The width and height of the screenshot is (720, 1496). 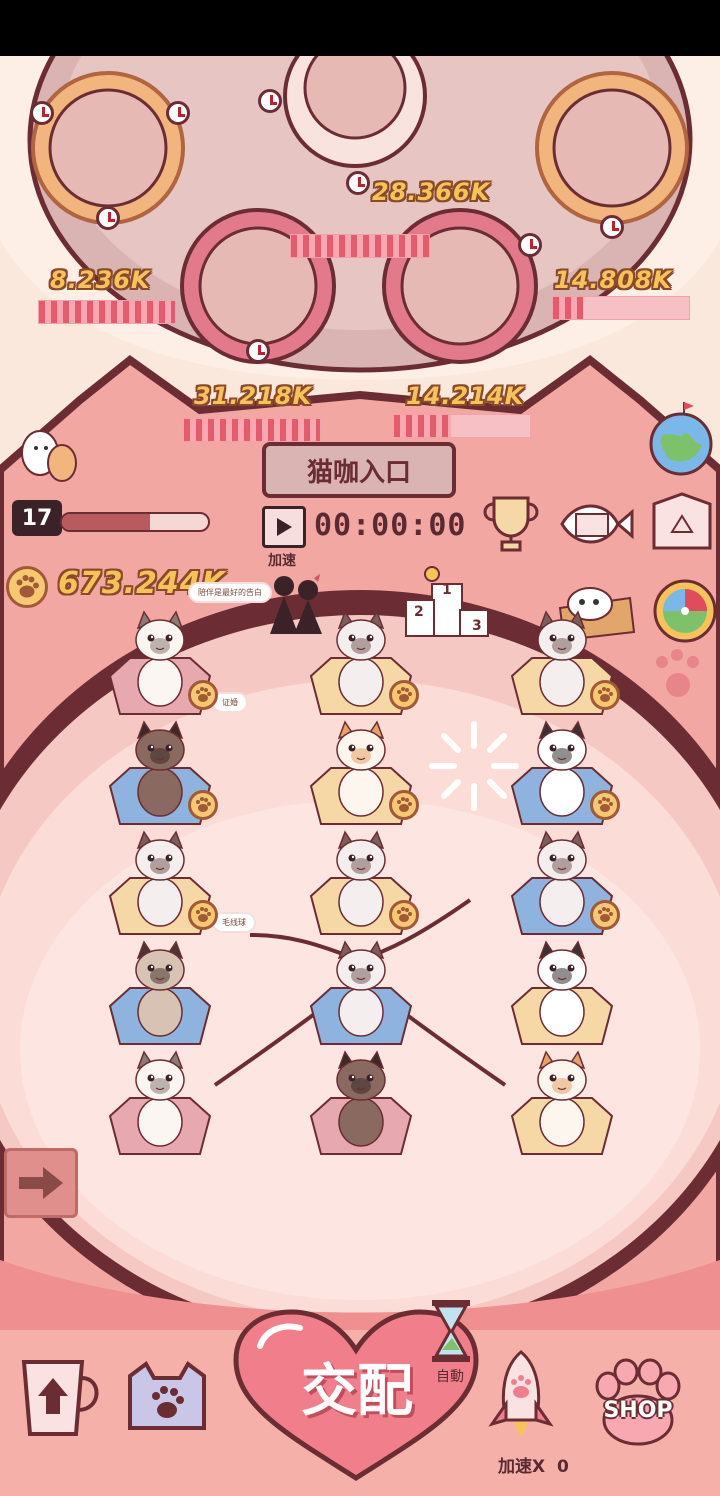 What do you see at coordinates (360, 246) in the screenshot?
I see `station-progress-center` at bounding box center [360, 246].